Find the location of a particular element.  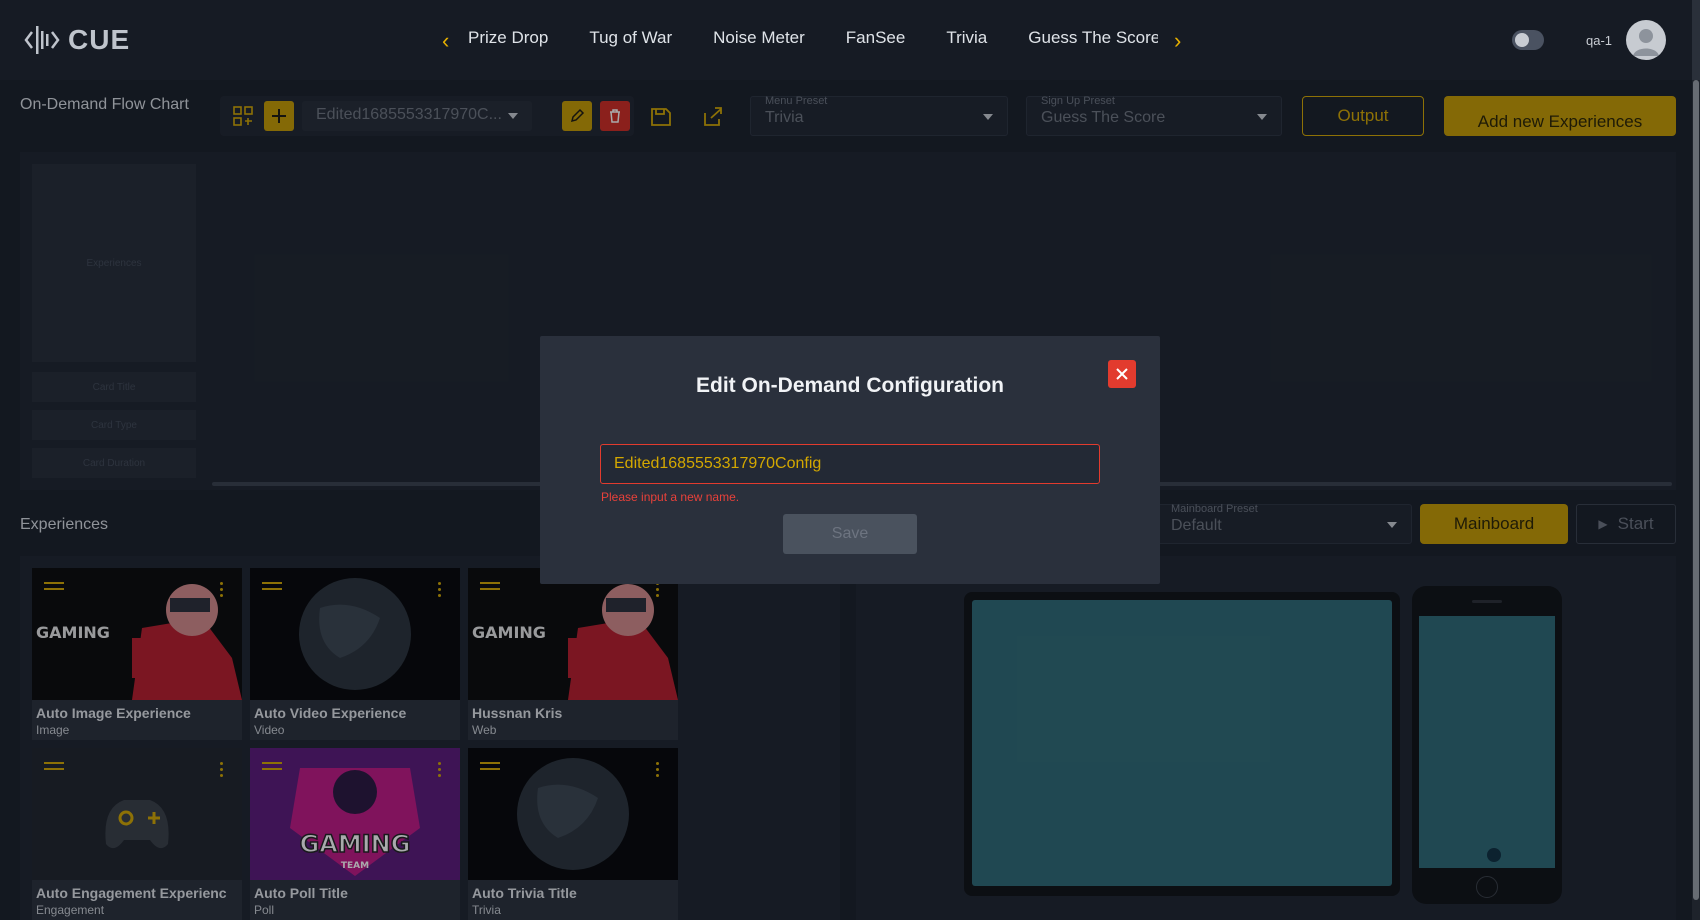

tab-fansee: FanSee is located at coordinates (876, 41).